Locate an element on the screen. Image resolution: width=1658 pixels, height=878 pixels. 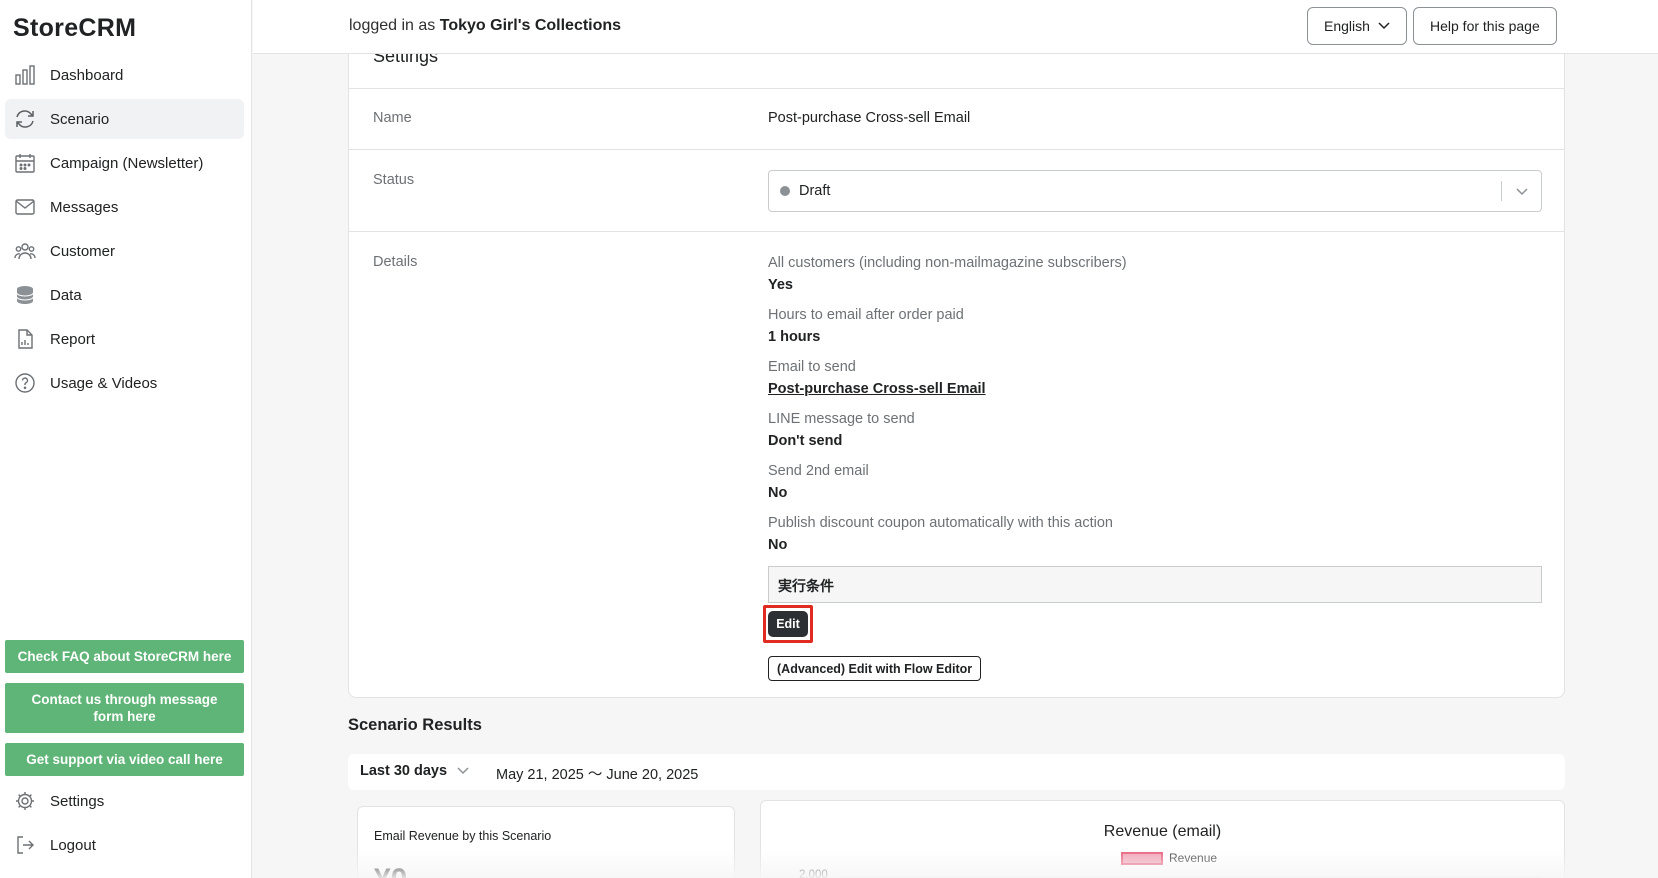
status-dot is located at coordinates (785, 191).